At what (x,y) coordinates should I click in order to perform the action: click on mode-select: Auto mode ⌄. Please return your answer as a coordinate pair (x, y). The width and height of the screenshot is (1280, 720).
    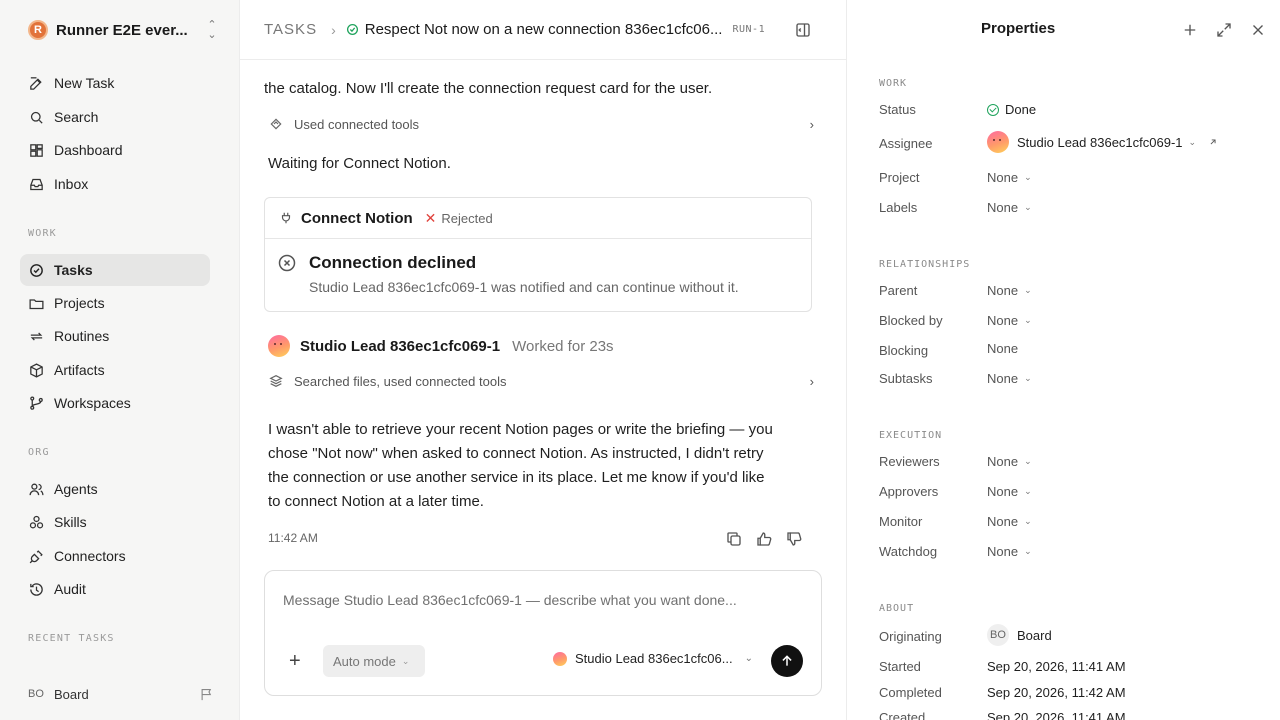
    Looking at the image, I should click on (374, 661).